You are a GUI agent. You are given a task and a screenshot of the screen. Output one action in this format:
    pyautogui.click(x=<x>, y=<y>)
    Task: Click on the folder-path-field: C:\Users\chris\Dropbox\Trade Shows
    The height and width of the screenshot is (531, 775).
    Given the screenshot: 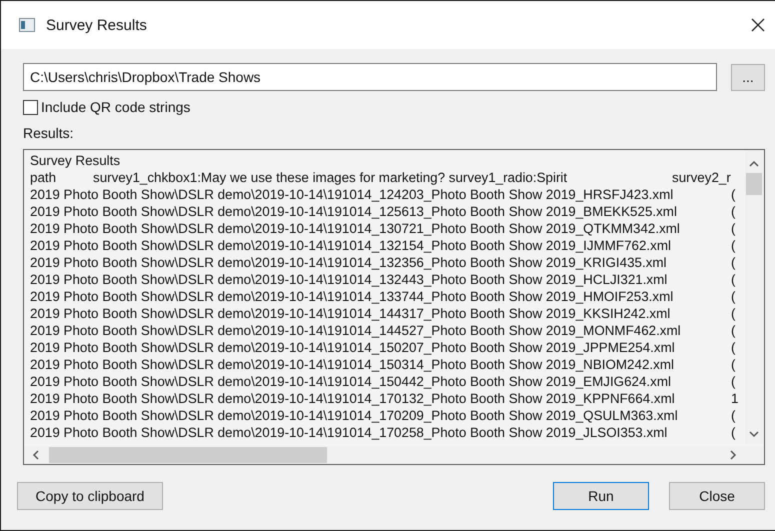 What is the action you would take?
    pyautogui.click(x=370, y=77)
    